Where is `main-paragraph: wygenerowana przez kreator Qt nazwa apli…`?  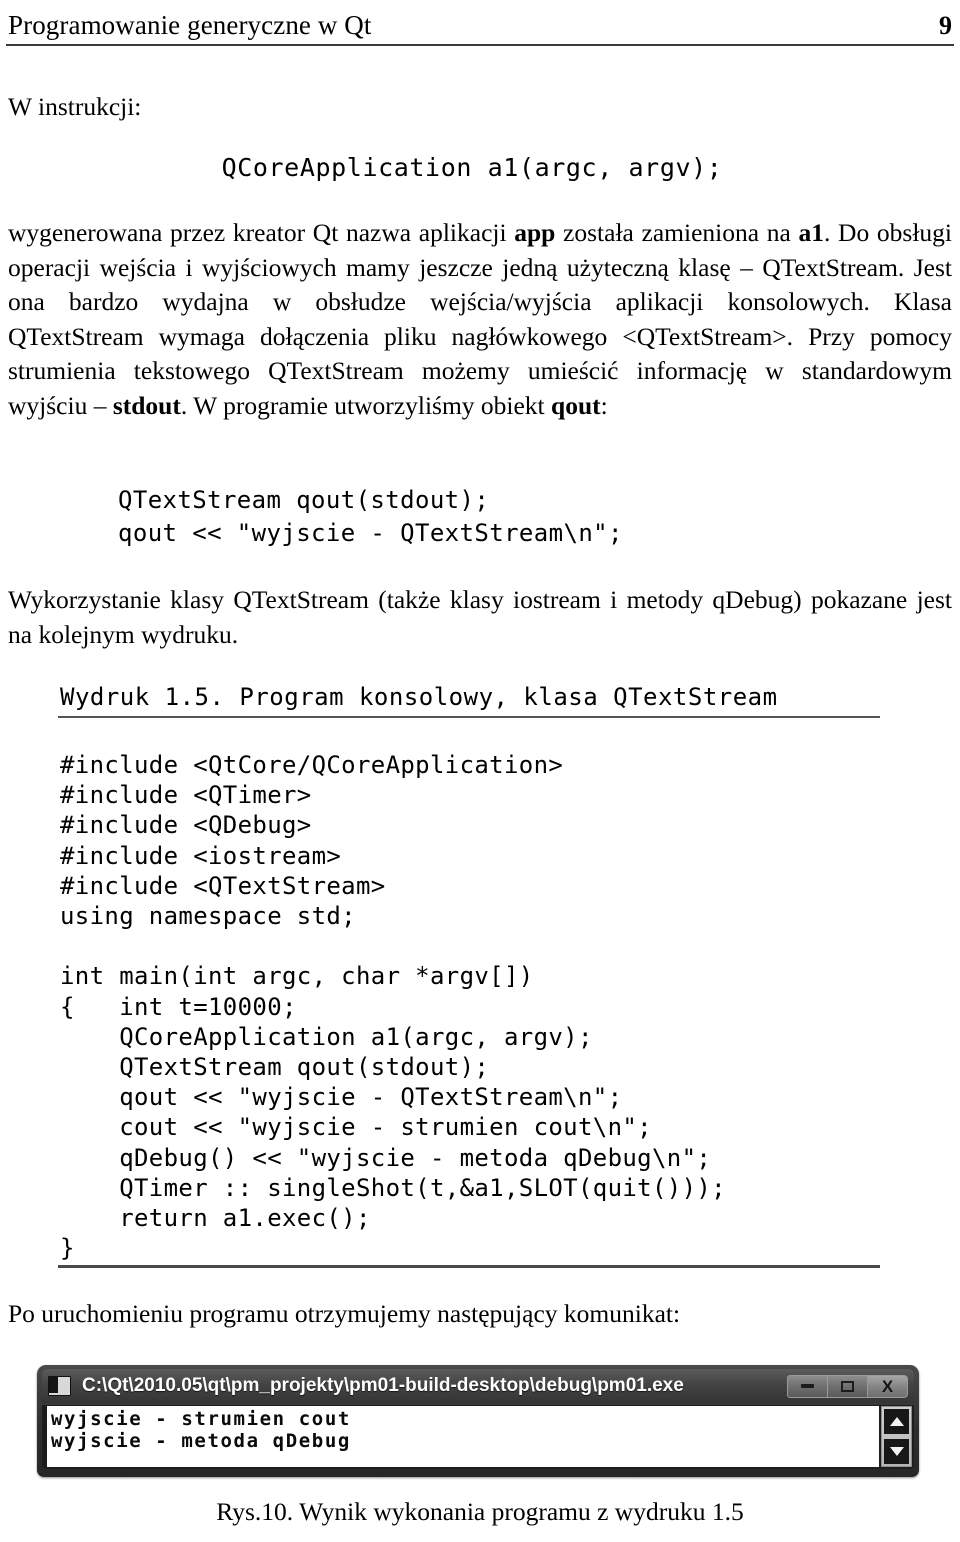 main-paragraph: wygenerowana przez kreator Qt nazwa apli… is located at coordinates (480, 319).